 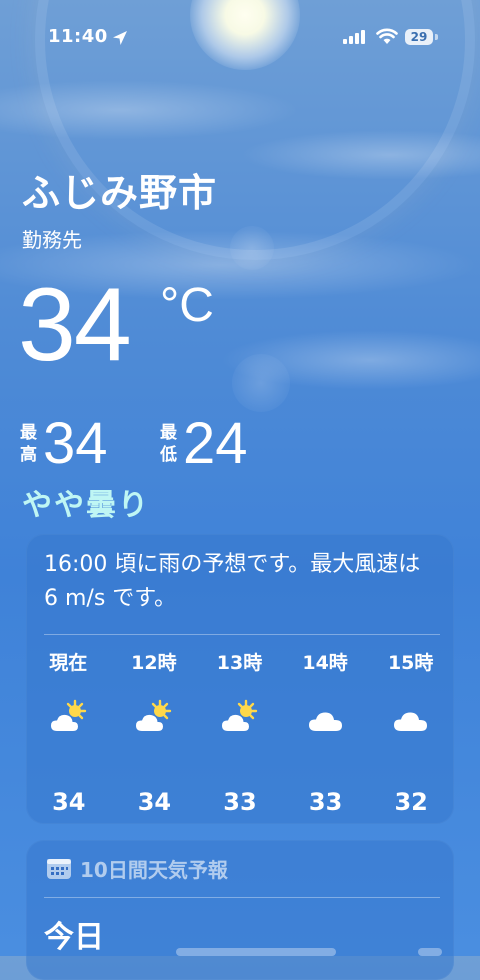 I want to click on high-label-top: 最, so click(x=28, y=432).